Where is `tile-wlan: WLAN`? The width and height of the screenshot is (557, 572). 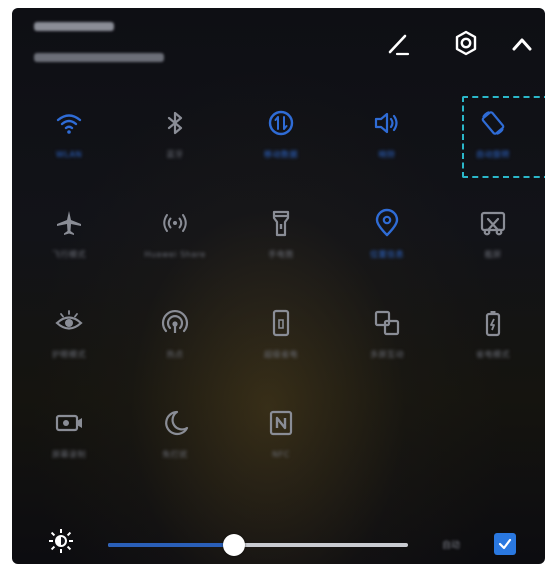
tile-wlan: WLAN is located at coordinates (69, 138).